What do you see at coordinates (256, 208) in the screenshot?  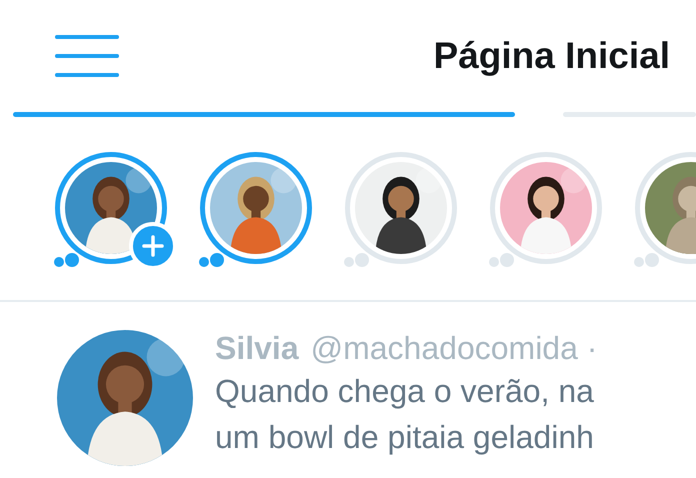 I see `story-avatar` at bounding box center [256, 208].